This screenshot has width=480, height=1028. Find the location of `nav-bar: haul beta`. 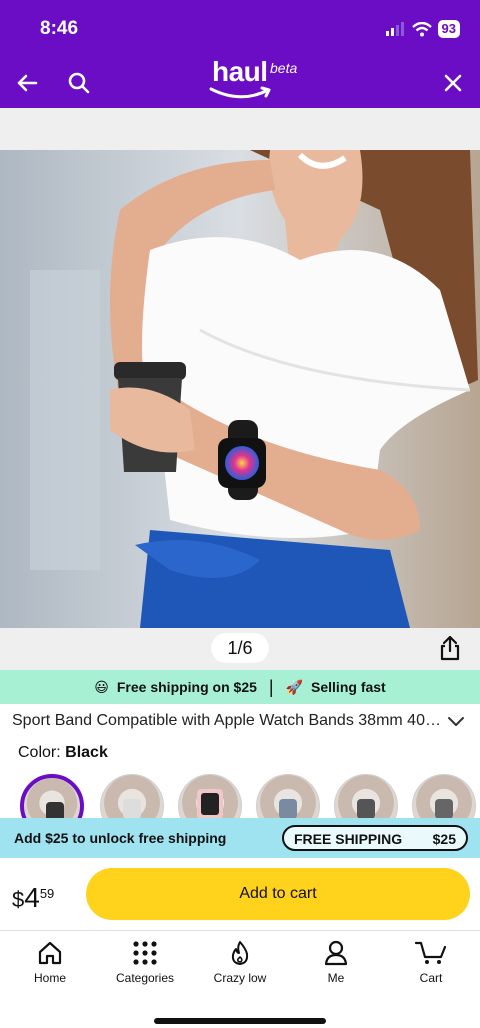

nav-bar: haul beta is located at coordinates (240, 82).